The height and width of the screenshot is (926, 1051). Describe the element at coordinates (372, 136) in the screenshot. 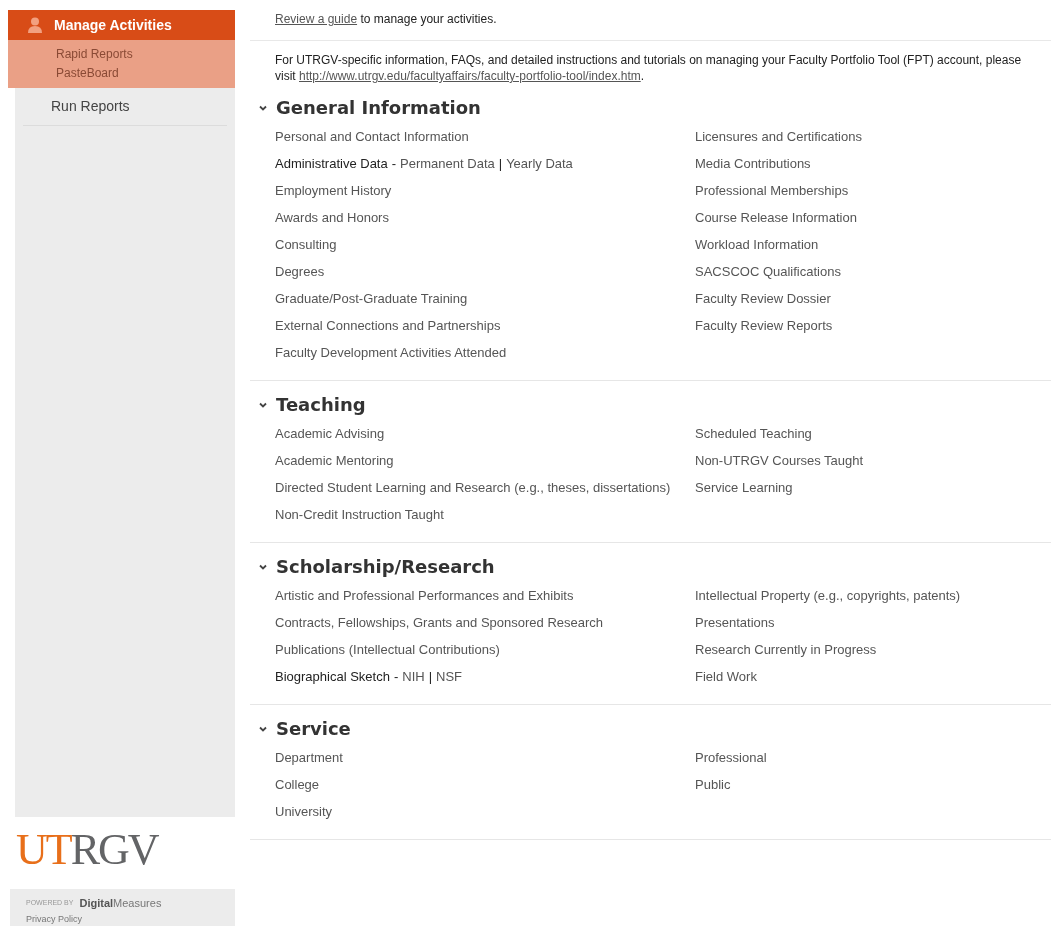

I see `activity-link: Personal and Contact Information` at that location.